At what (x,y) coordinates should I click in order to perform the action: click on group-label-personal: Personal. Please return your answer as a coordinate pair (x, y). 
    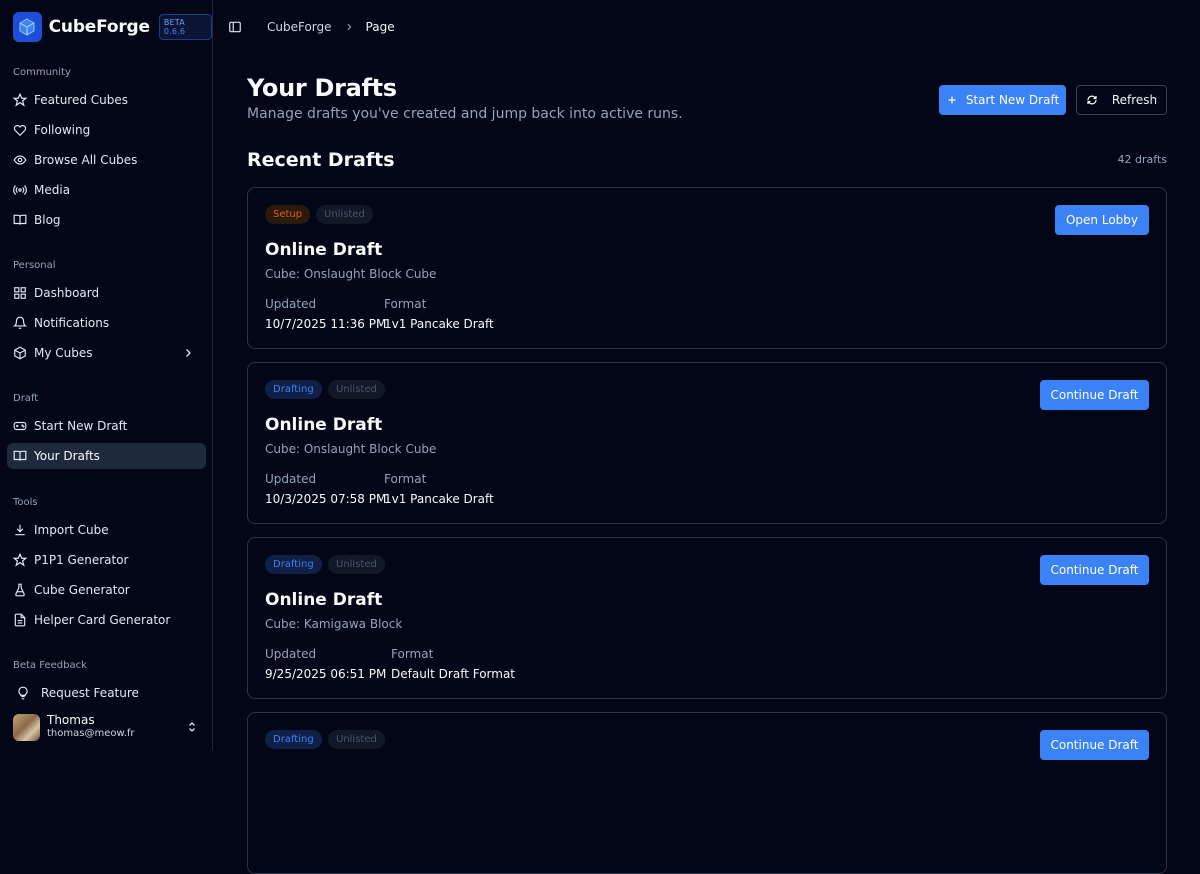
    Looking at the image, I should click on (34, 265).